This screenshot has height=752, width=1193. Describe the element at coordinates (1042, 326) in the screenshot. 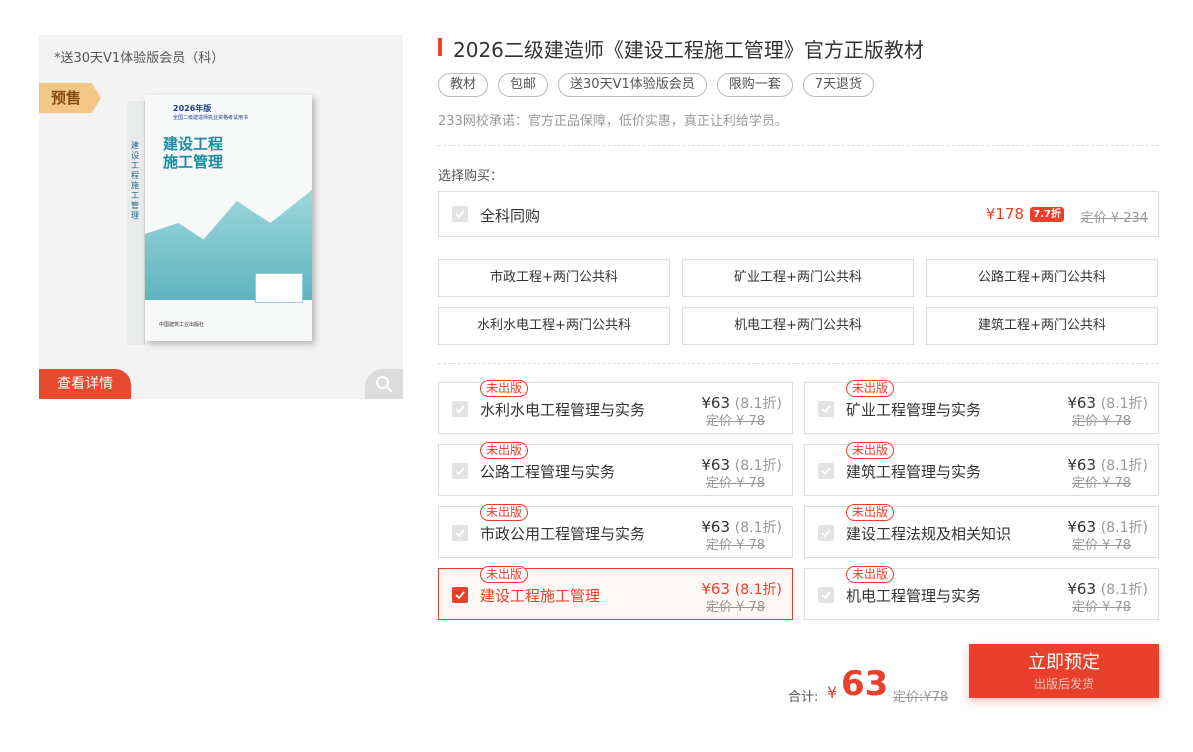

I see `combo-option: 建筑工程+两门公共科` at that location.